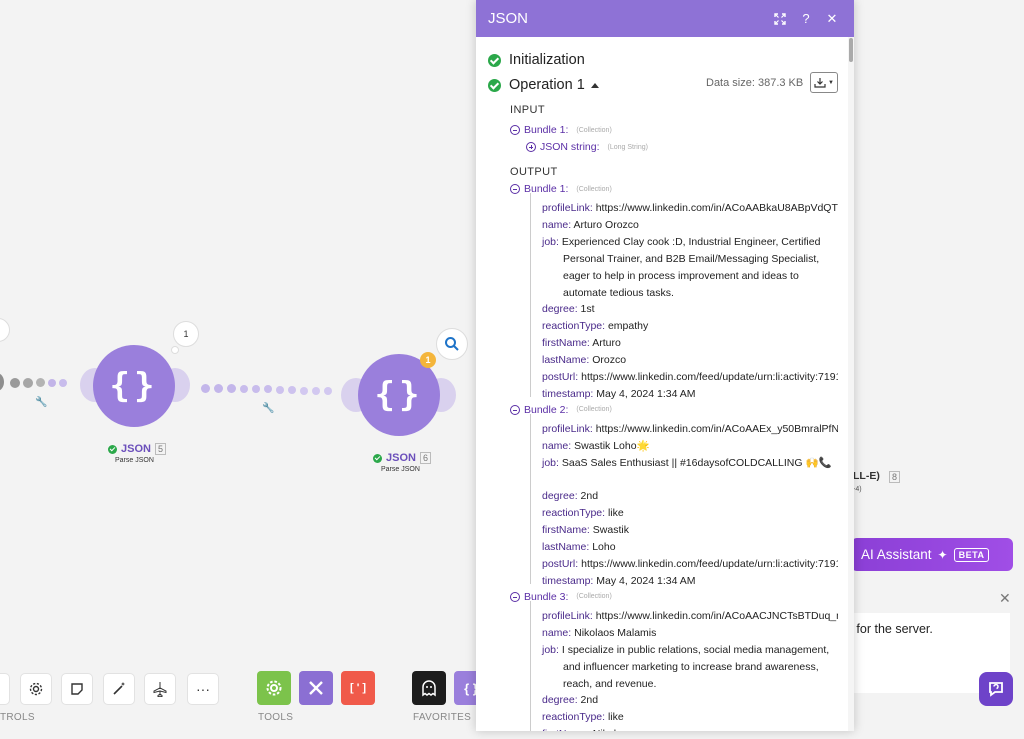 The image size is (1024, 739). What do you see at coordinates (186, 334) in the screenshot?
I see `operations-count-bubble: 1` at bounding box center [186, 334].